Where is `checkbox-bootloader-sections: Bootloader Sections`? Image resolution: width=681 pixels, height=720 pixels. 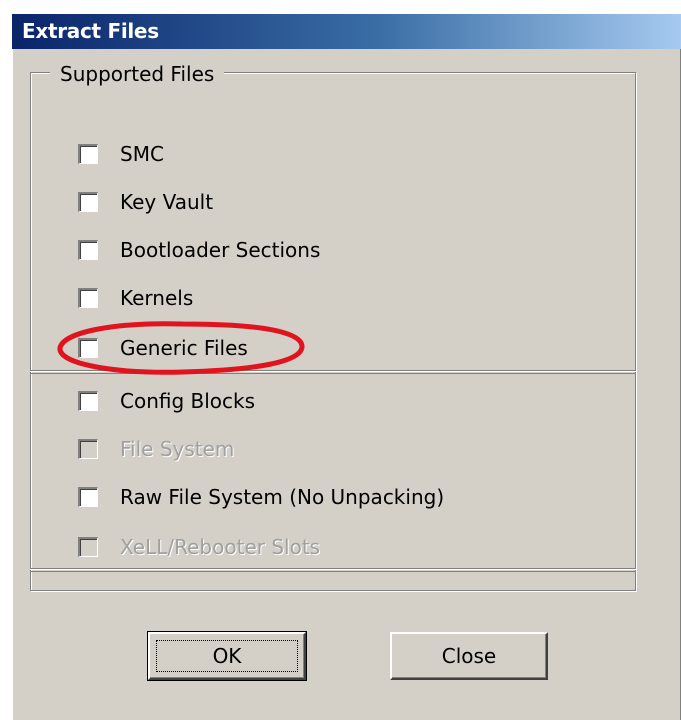
checkbox-bootloader-sections: Bootloader Sections is located at coordinates (199, 250).